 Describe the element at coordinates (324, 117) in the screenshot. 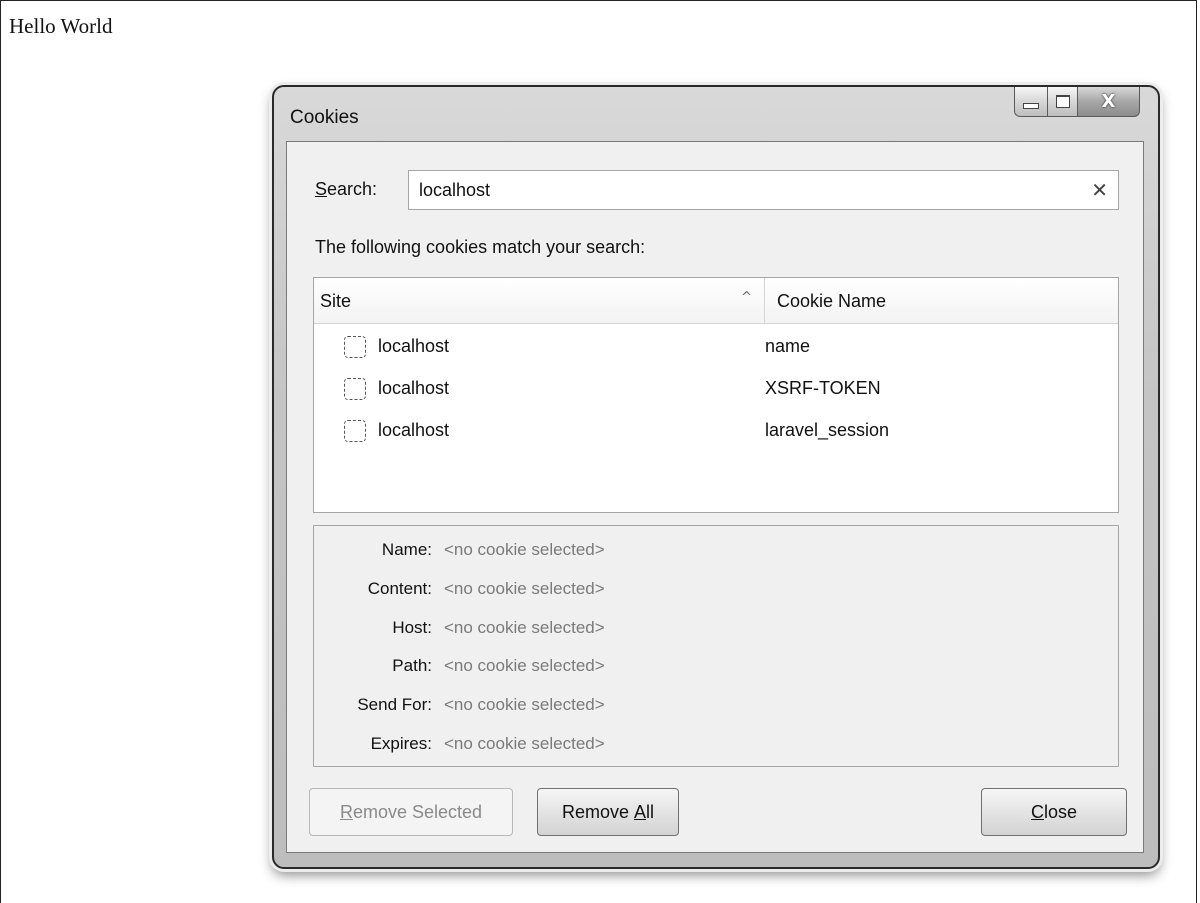

I see `dialog-title: Cookies` at that location.